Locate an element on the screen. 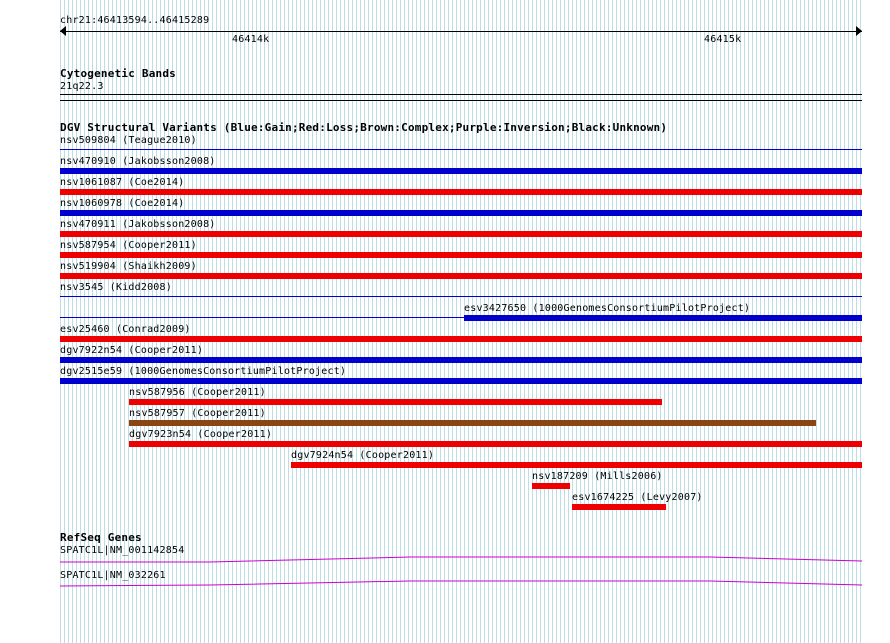 The width and height of the screenshot is (890, 643). dgv-variant-label: esv25460 (Conrad2009) is located at coordinates (125, 329).